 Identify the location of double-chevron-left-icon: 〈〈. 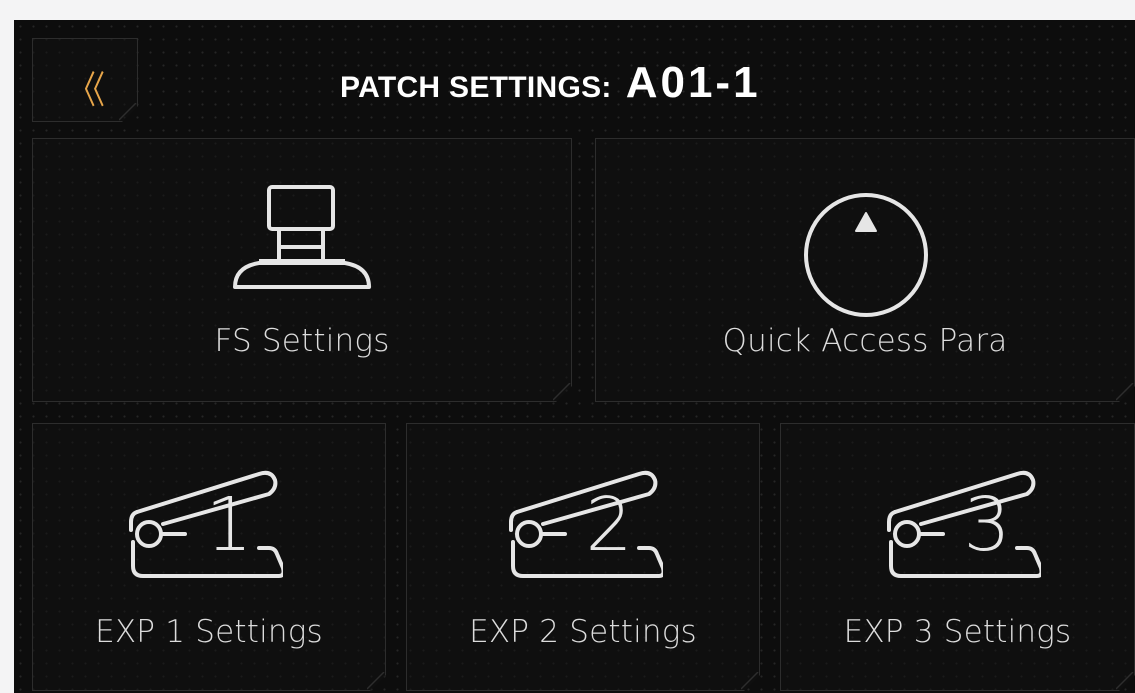
(85, 90).